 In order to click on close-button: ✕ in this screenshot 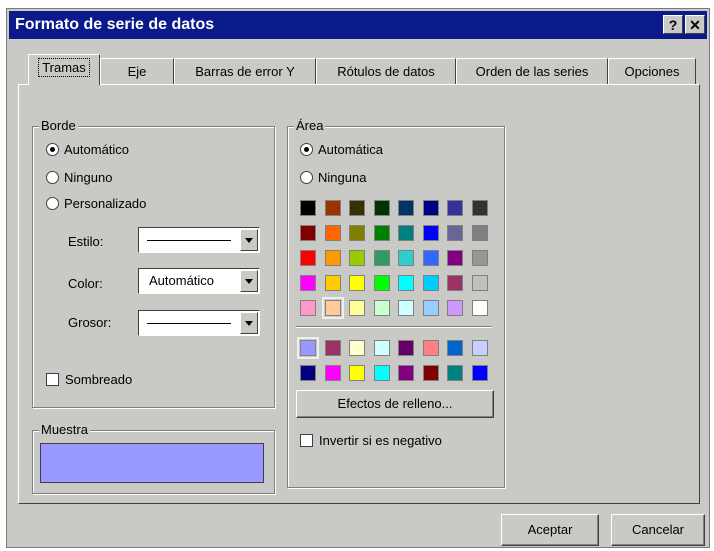, I will do `click(695, 24)`.